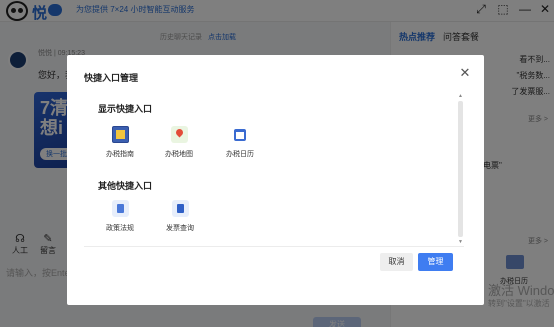  I want to click on shortcut-label: 政策法规, so click(120, 228).